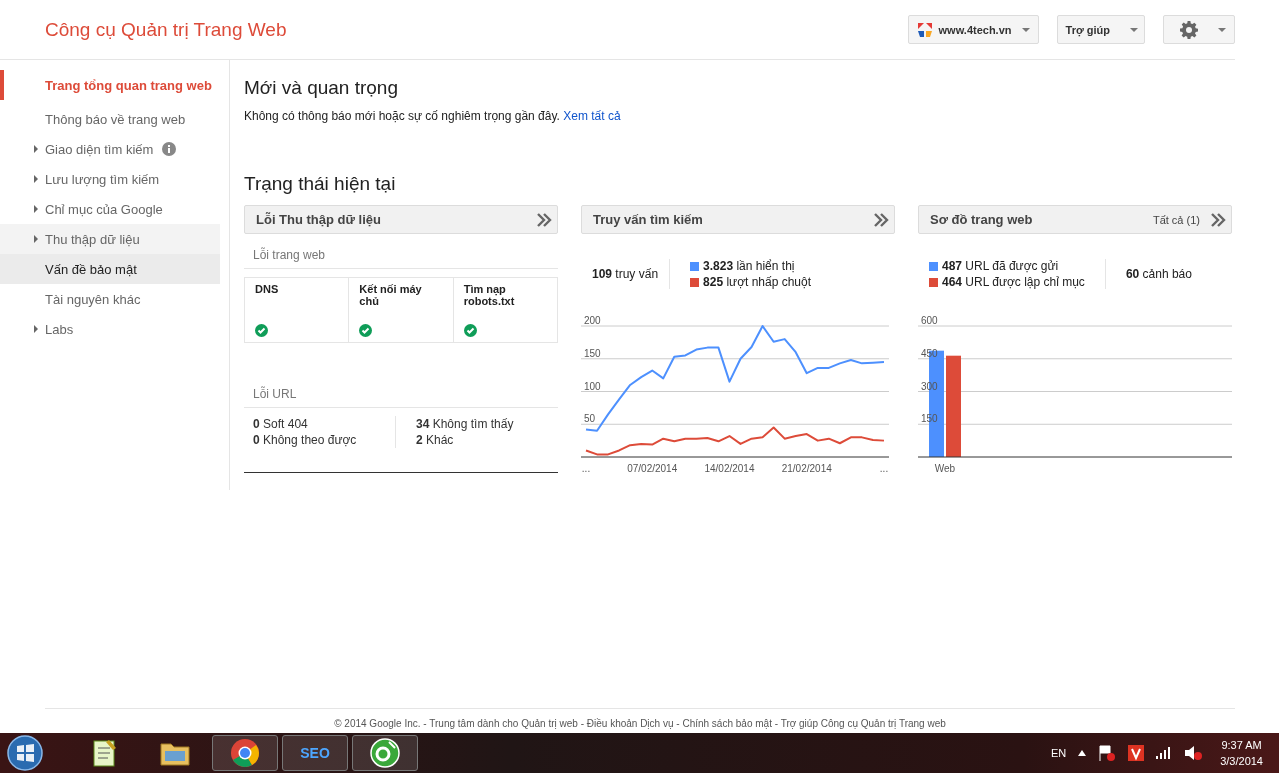  What do you see at coordinates (401, 390) in the screenshot?
I see `subsection-label: Lỗi URL` at bounding box center [401, 390].